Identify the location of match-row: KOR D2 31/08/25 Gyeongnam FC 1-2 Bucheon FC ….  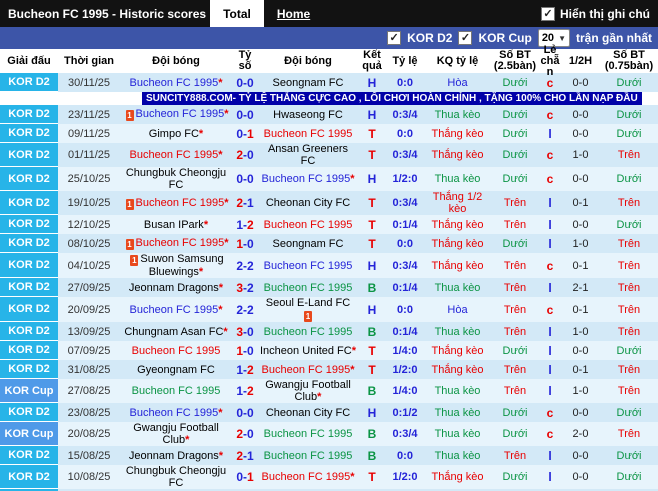
(329, 369).